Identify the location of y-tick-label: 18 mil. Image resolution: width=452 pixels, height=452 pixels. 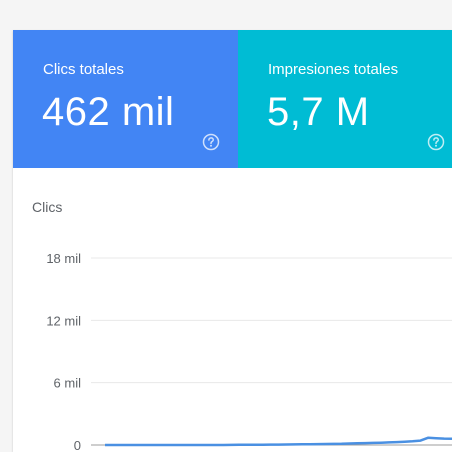
(63, 258).